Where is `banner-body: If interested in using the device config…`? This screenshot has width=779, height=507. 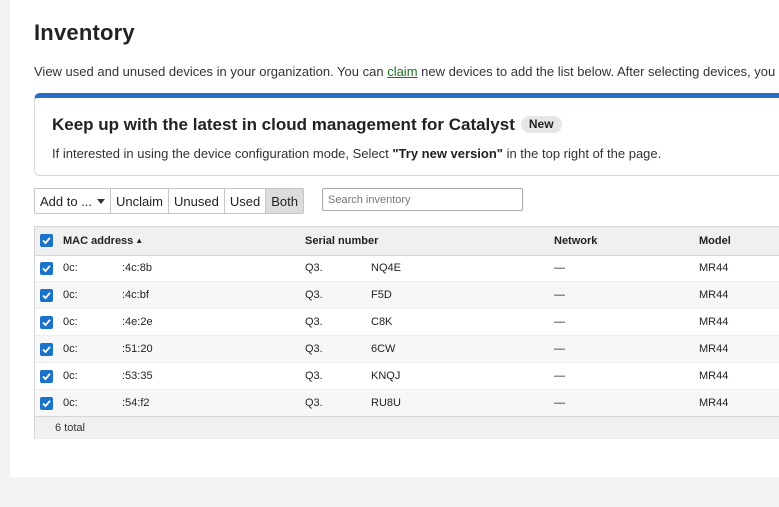 banner-body: If interested in using the device config… is located at coordinates (356, 153).